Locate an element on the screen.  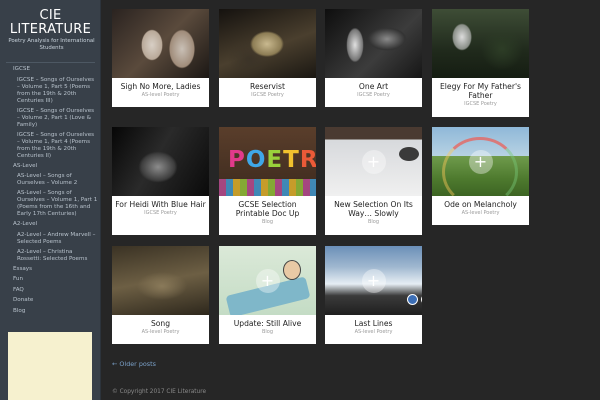
post-card: + Ode on Melancholy AS-level Poetry is located at coordinates (480, 176).